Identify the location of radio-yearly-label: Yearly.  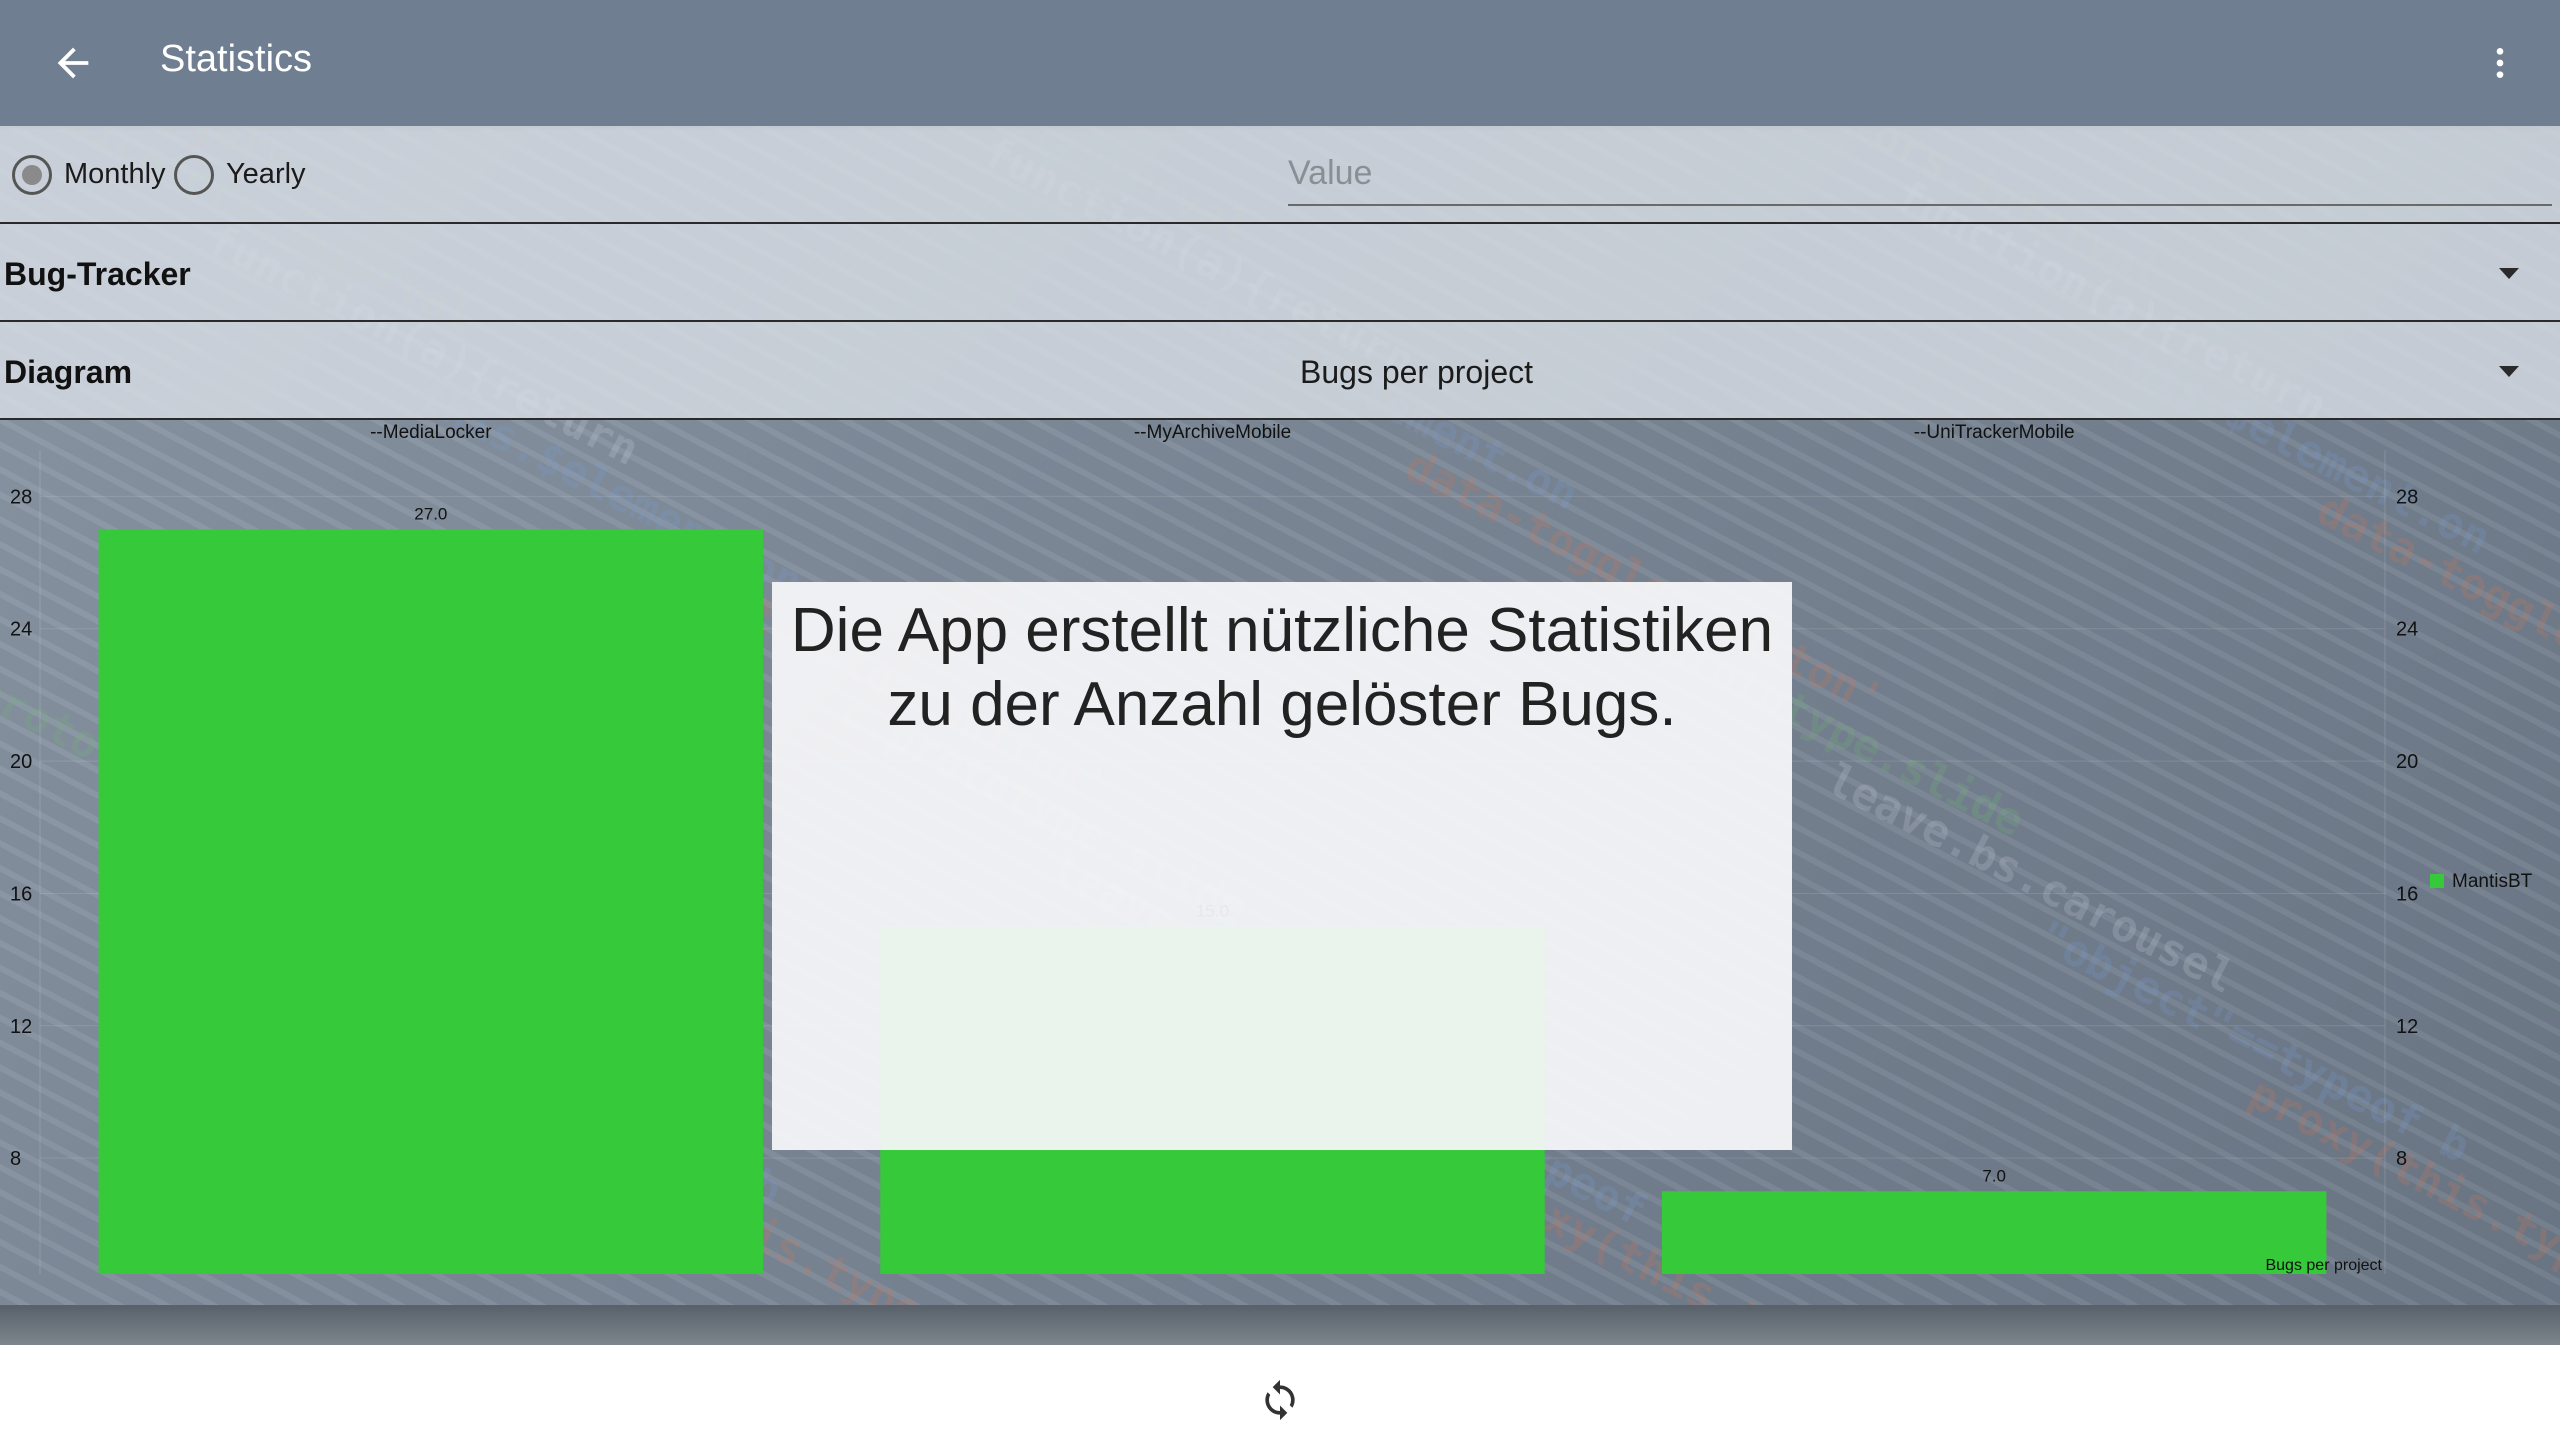
(266, 174).